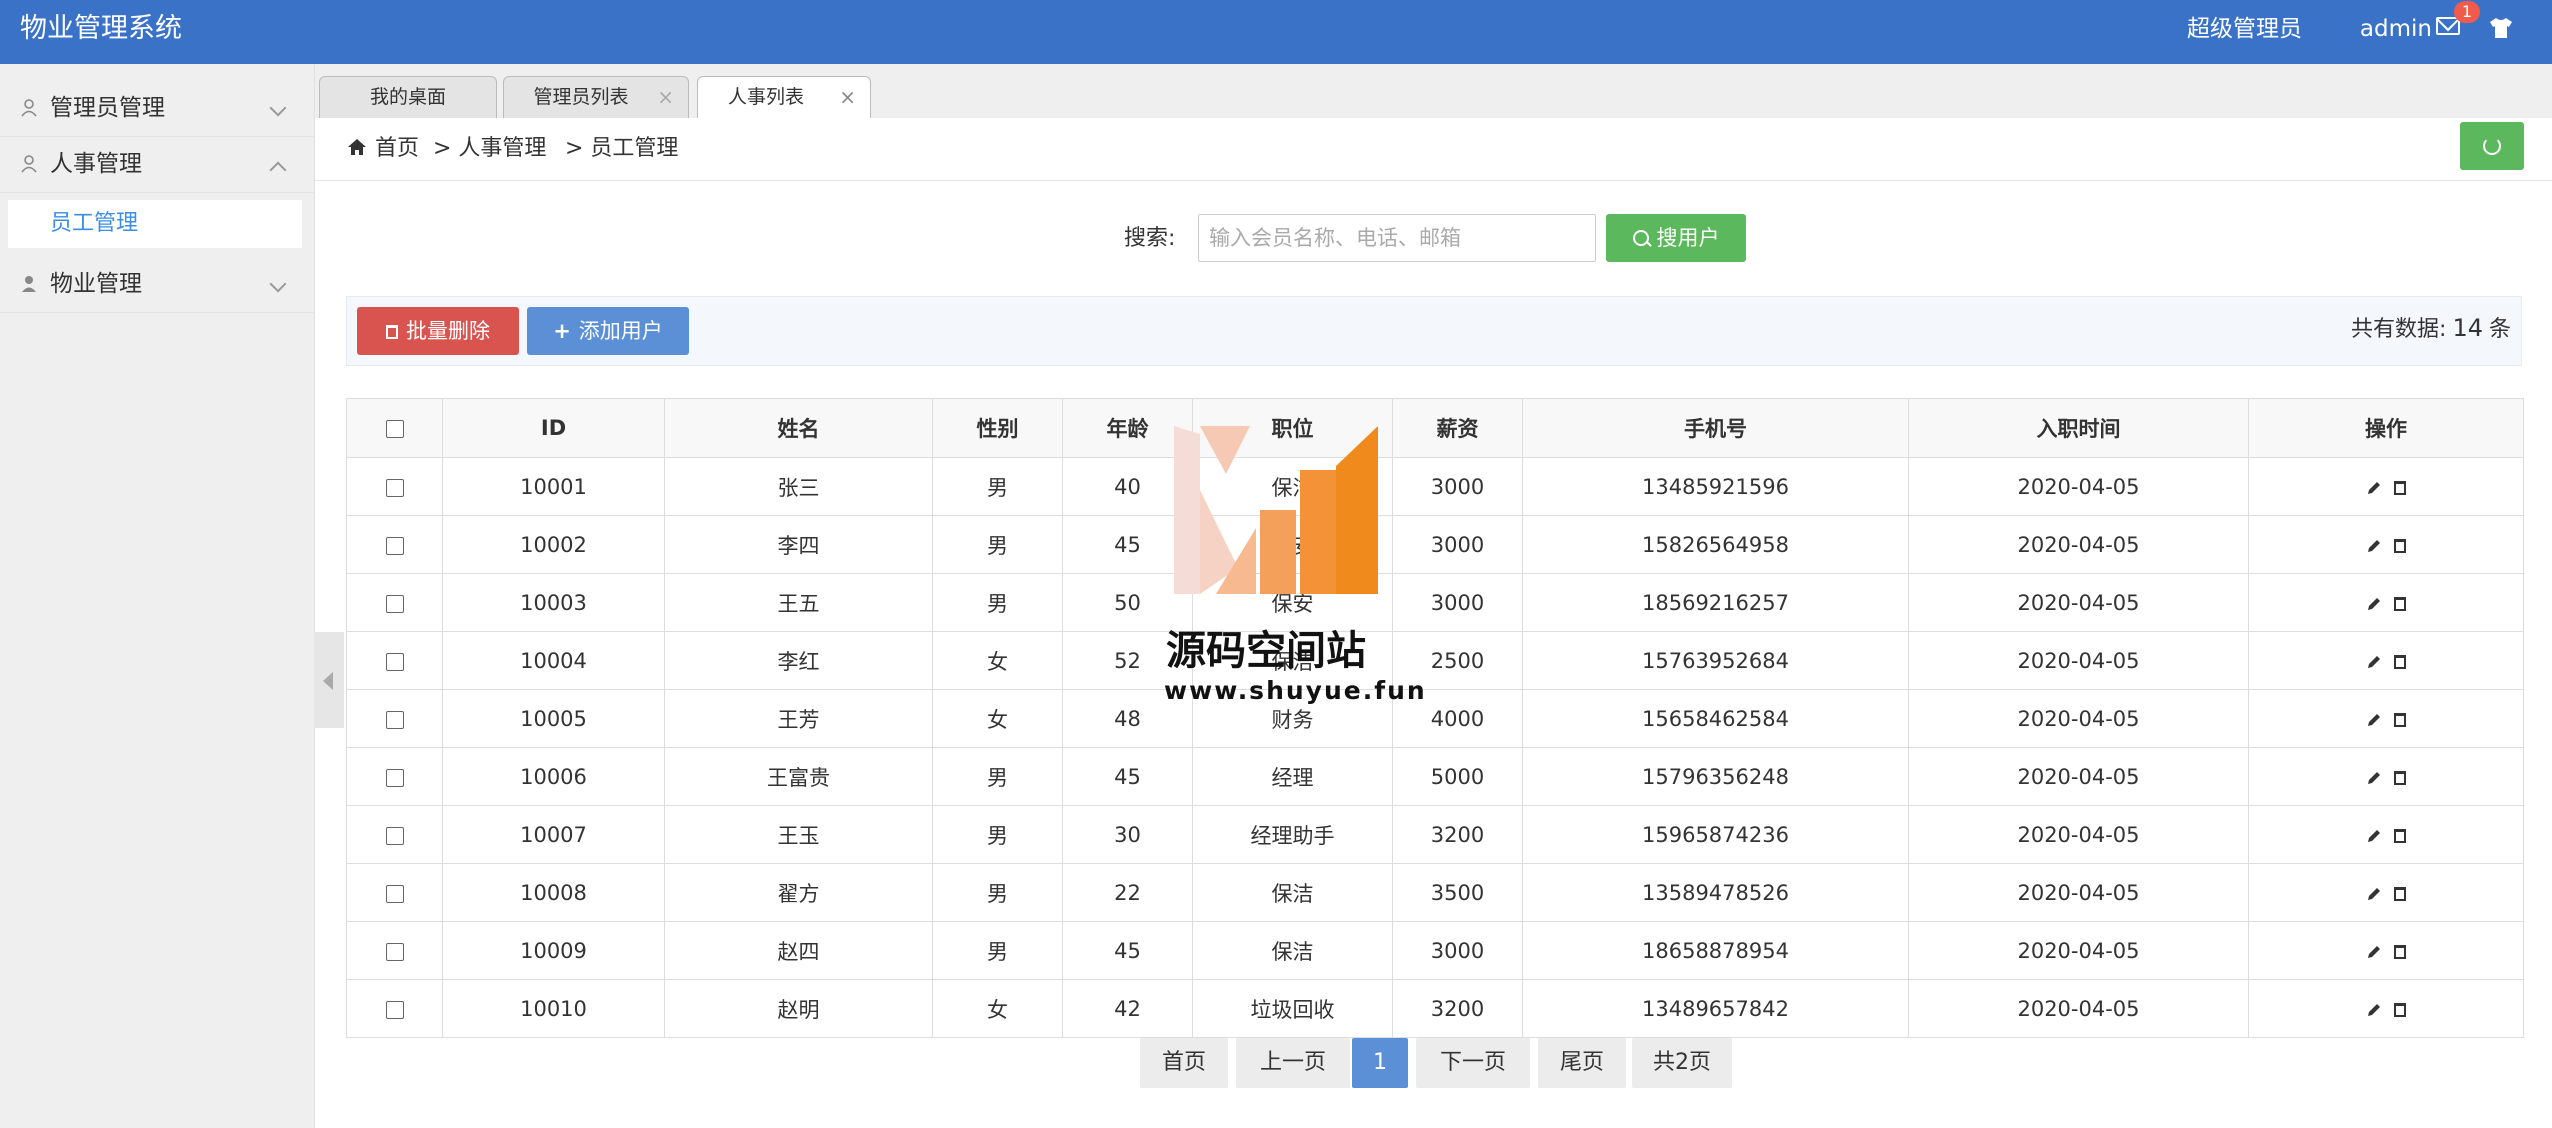  Describe the element at coordinates (553, 892) in the screenshot. I see `cell-id: 10008` at that location.